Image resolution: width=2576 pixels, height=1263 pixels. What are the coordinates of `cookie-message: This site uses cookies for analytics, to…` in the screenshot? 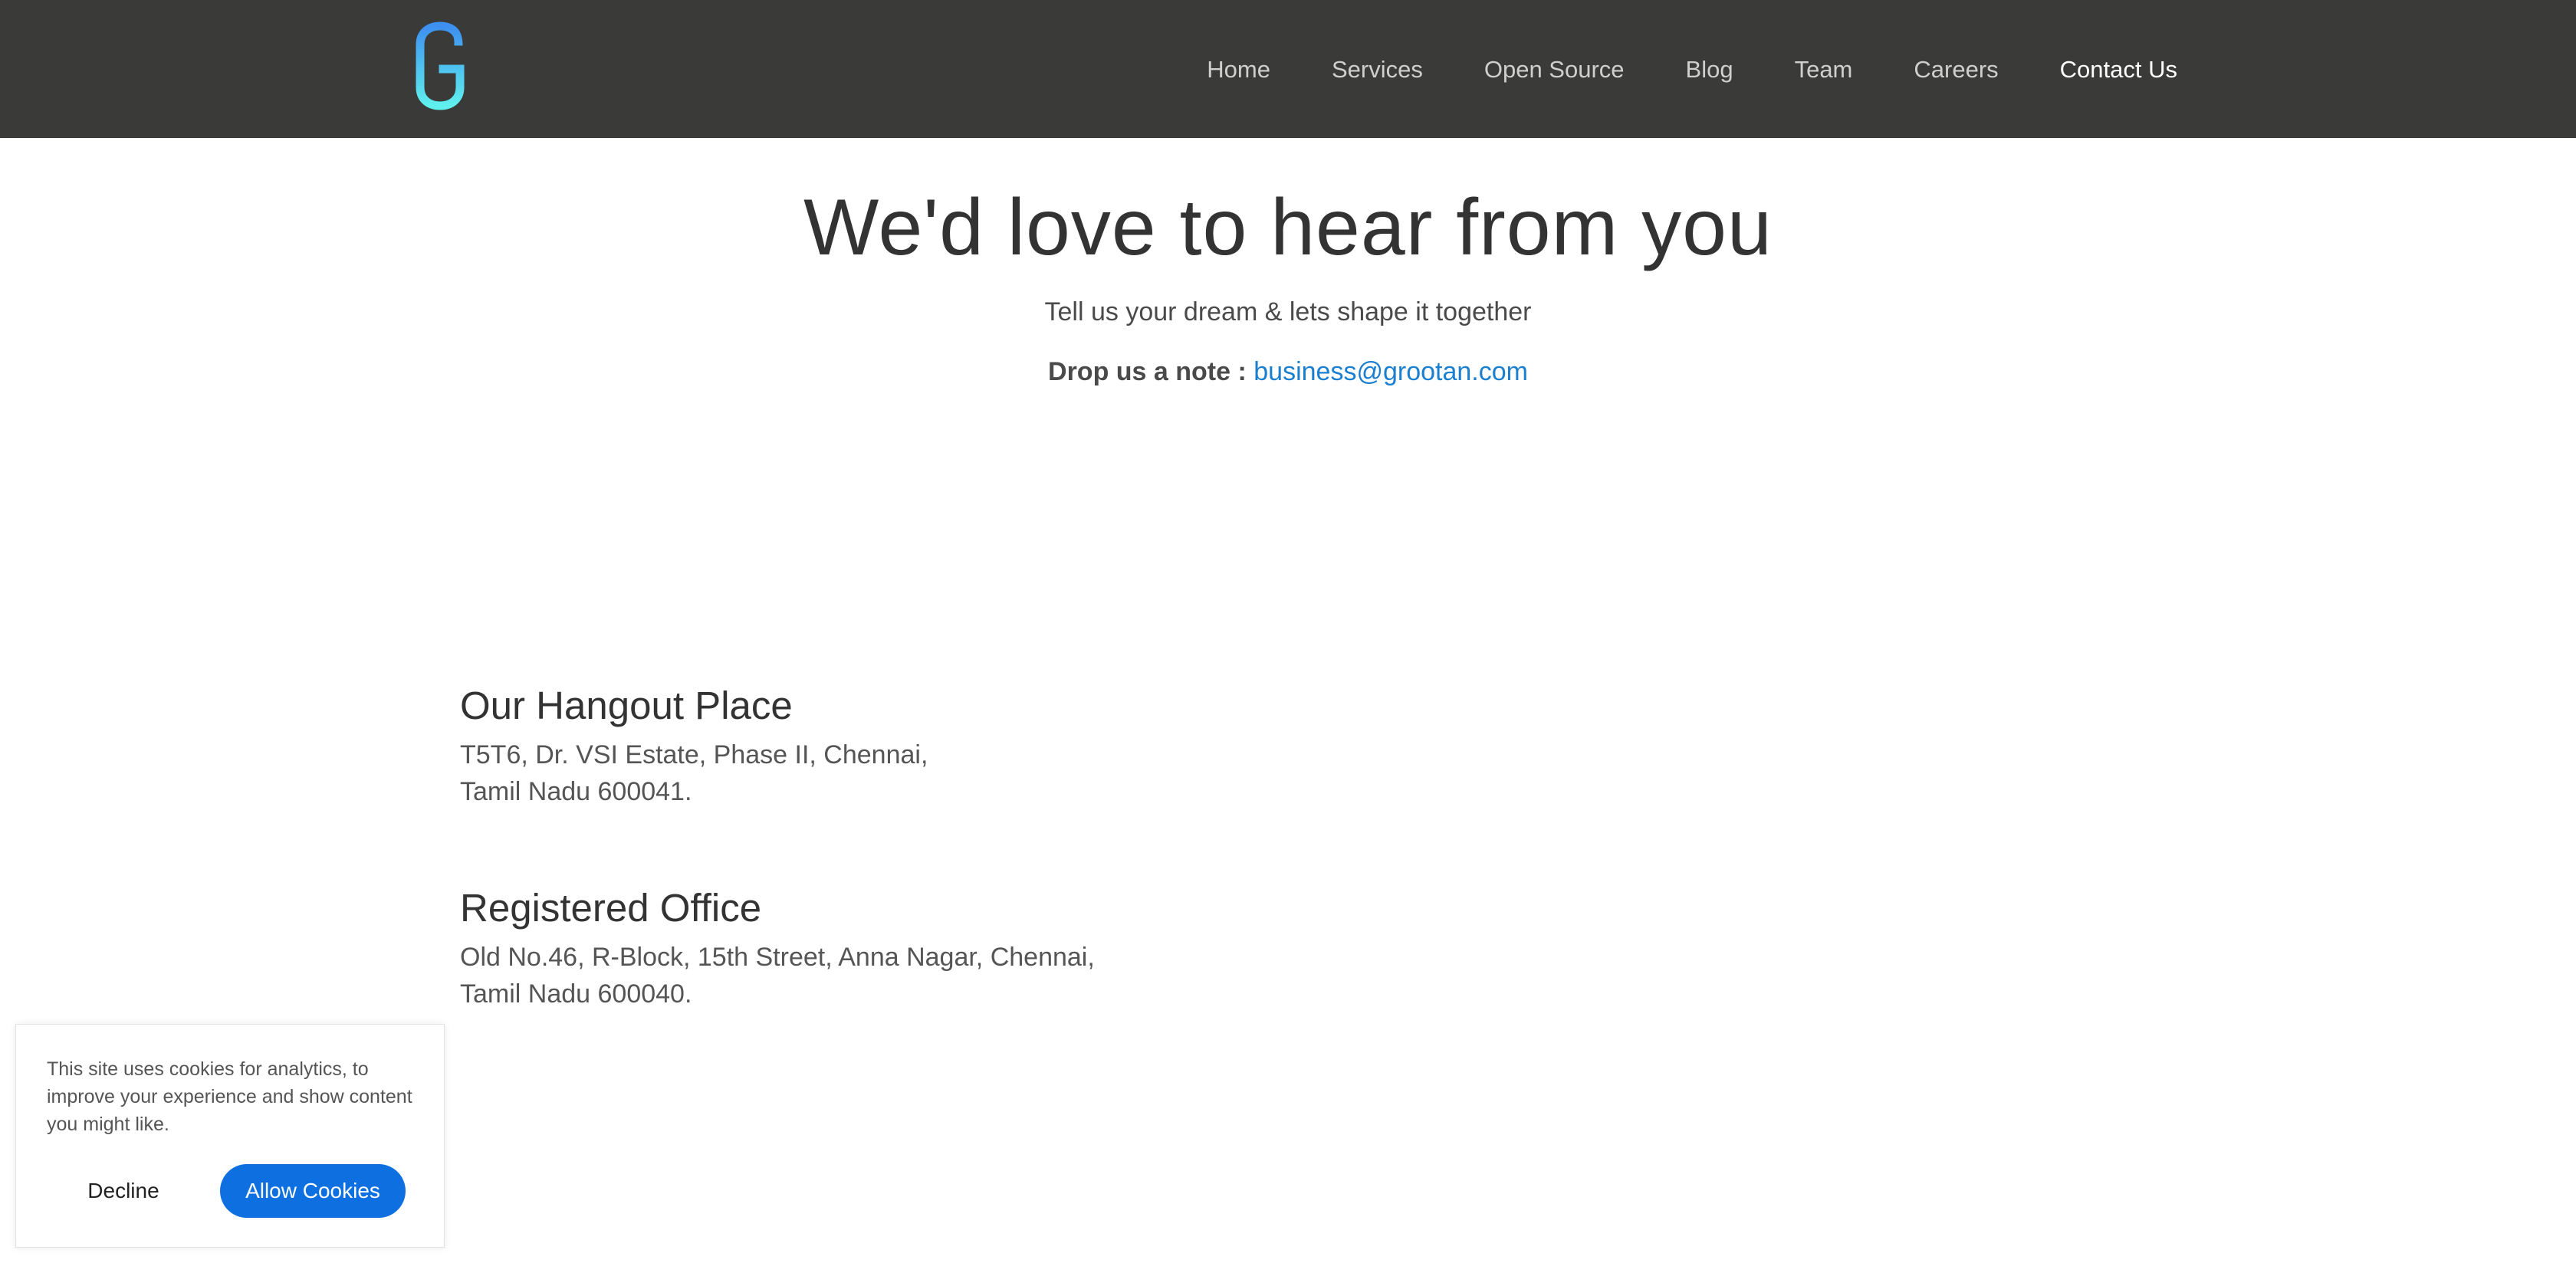 It's located at (229, 1096).